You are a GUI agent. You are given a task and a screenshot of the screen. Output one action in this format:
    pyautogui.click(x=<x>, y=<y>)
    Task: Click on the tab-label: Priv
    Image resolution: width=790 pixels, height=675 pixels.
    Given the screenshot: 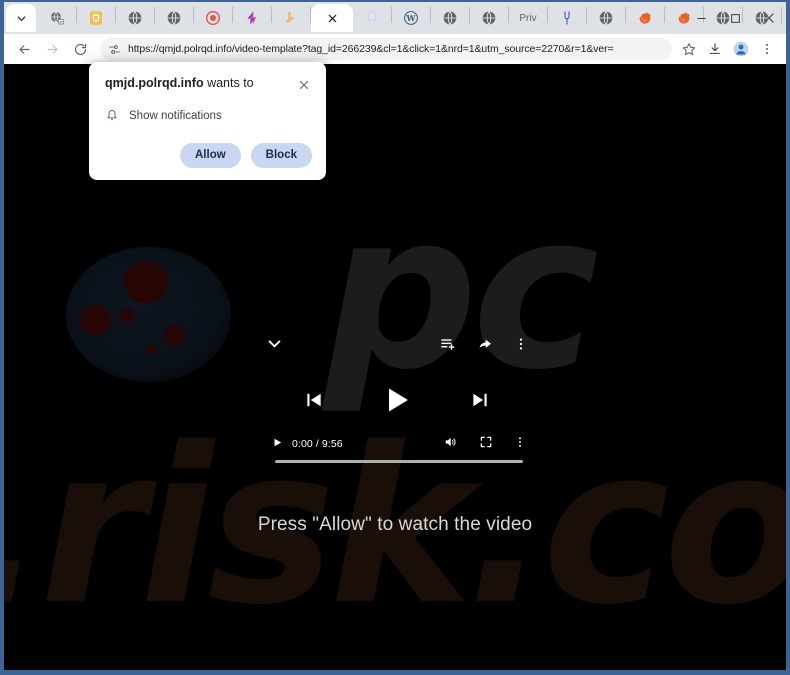 What is the action you would take?
    pyautogui.click(x=528, y=18)
    